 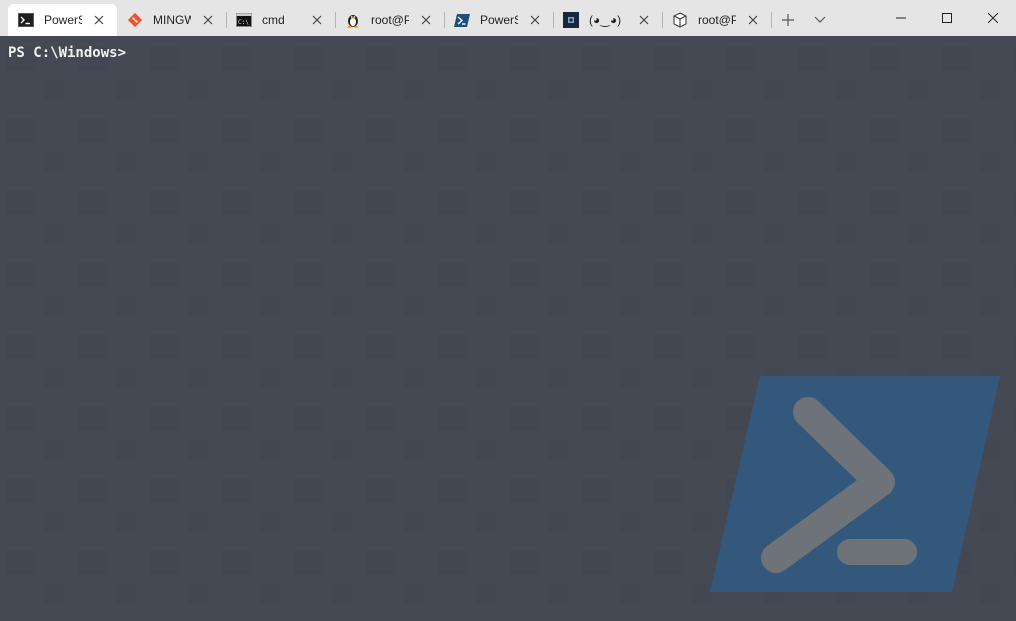 I want to click on tab-powershell-active: PowerShell, so click(x=62, y=20).